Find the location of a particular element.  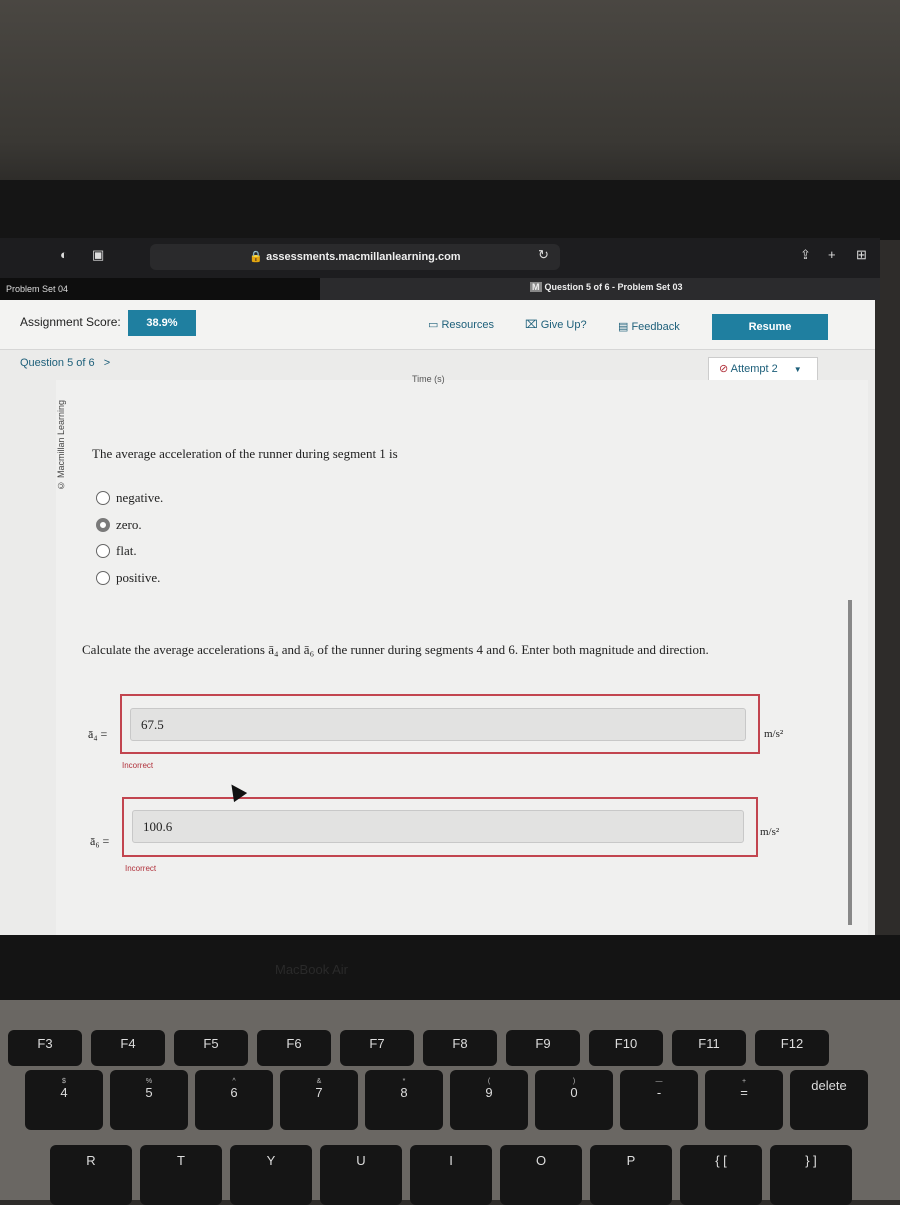

feedback-icon: ▤ is located at coordinates (625, 327).